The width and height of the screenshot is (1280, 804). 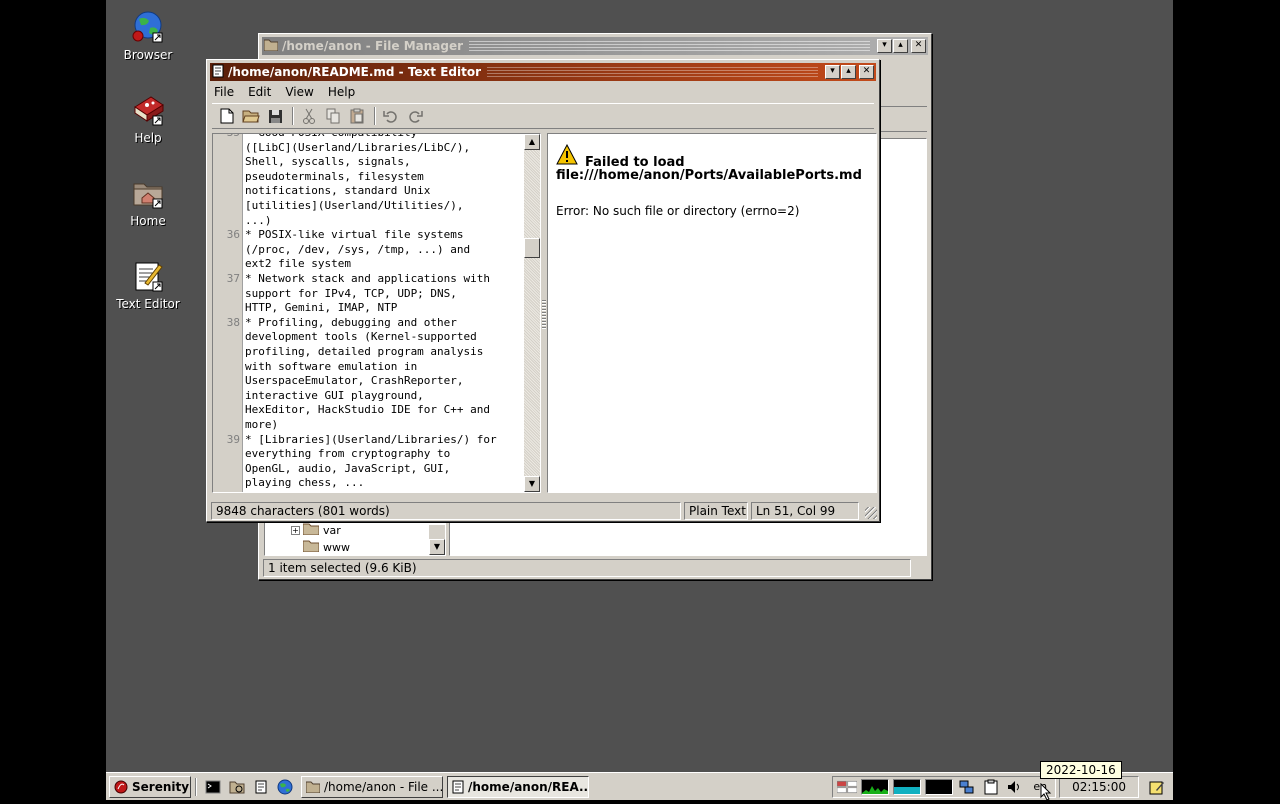 What do you see at coordinates (148, 110) in the screenshot?
I see `book-icon` at bounding box center [148, 110].